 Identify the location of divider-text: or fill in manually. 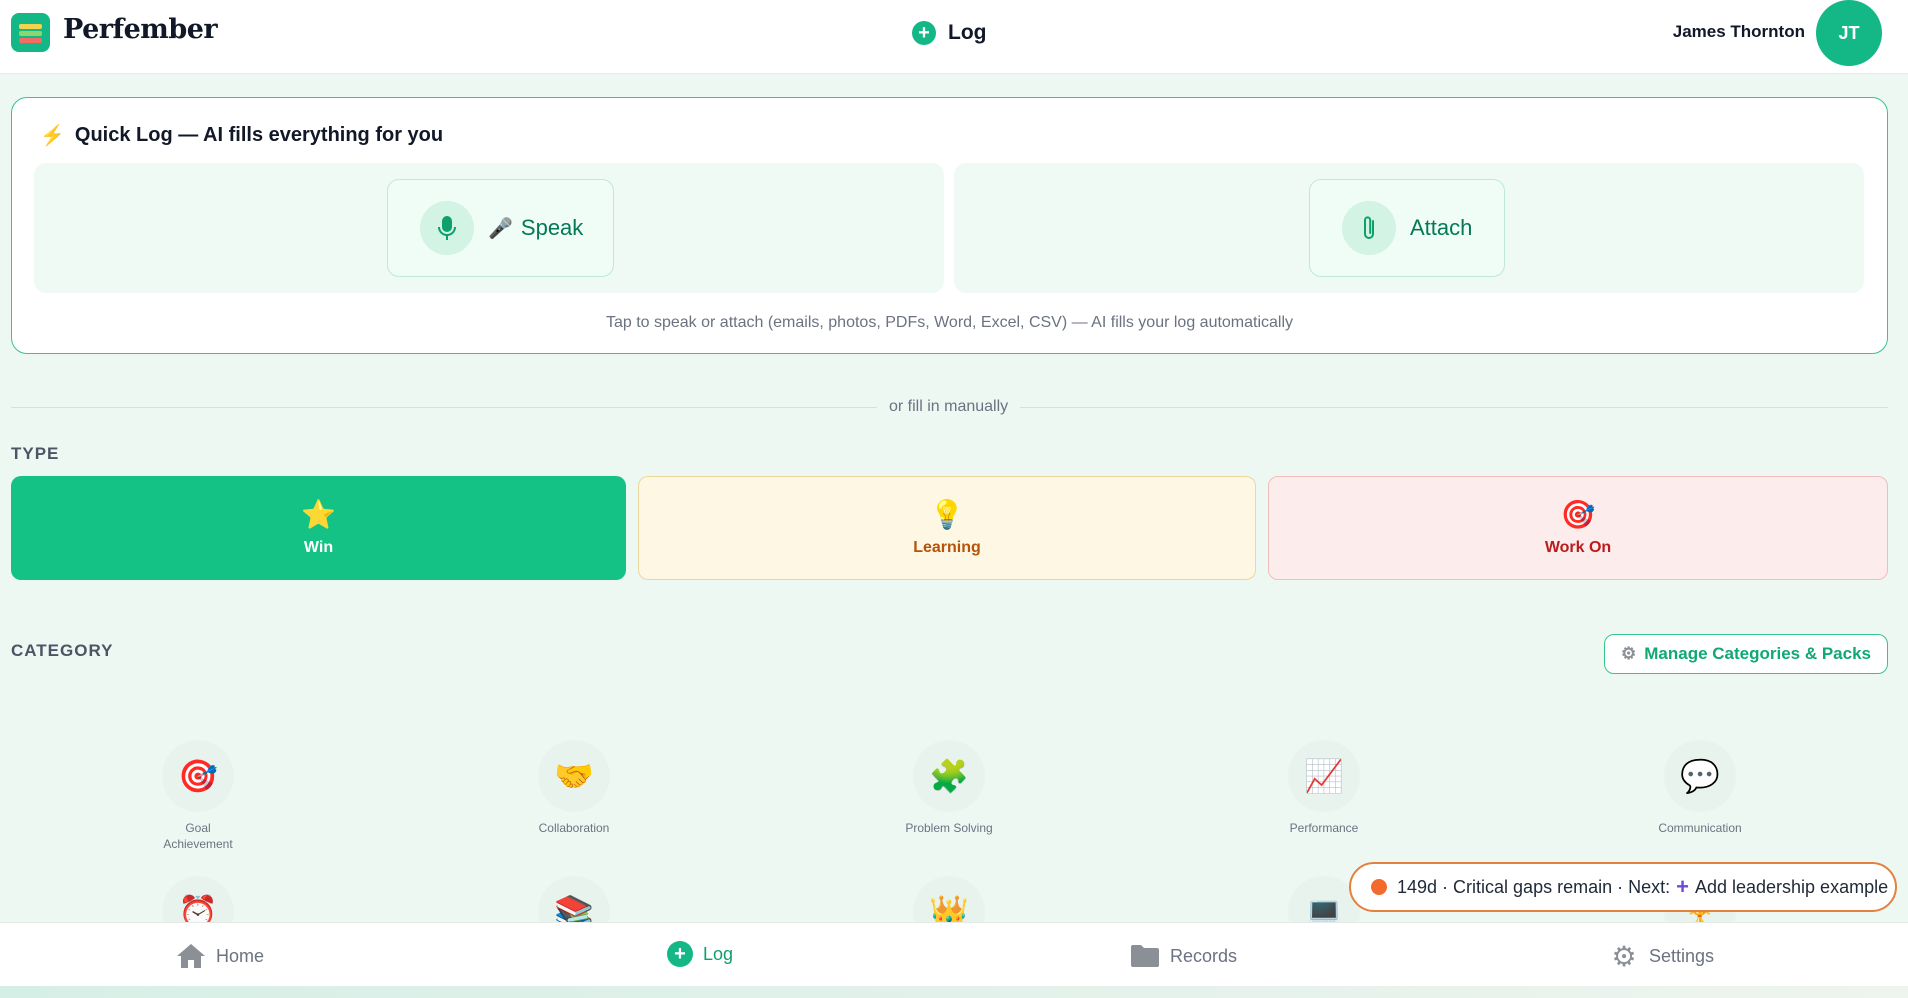
(949, 407).